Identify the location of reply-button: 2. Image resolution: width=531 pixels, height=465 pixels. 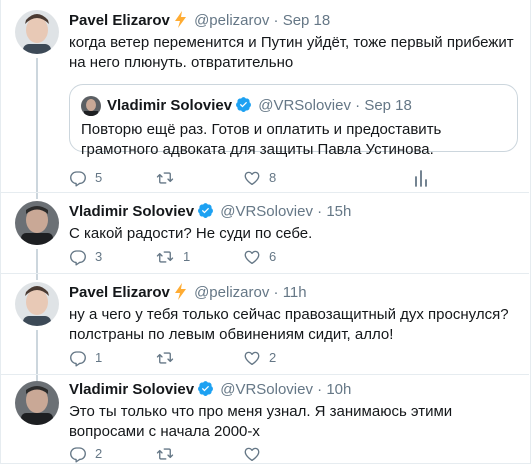
(85, 454).